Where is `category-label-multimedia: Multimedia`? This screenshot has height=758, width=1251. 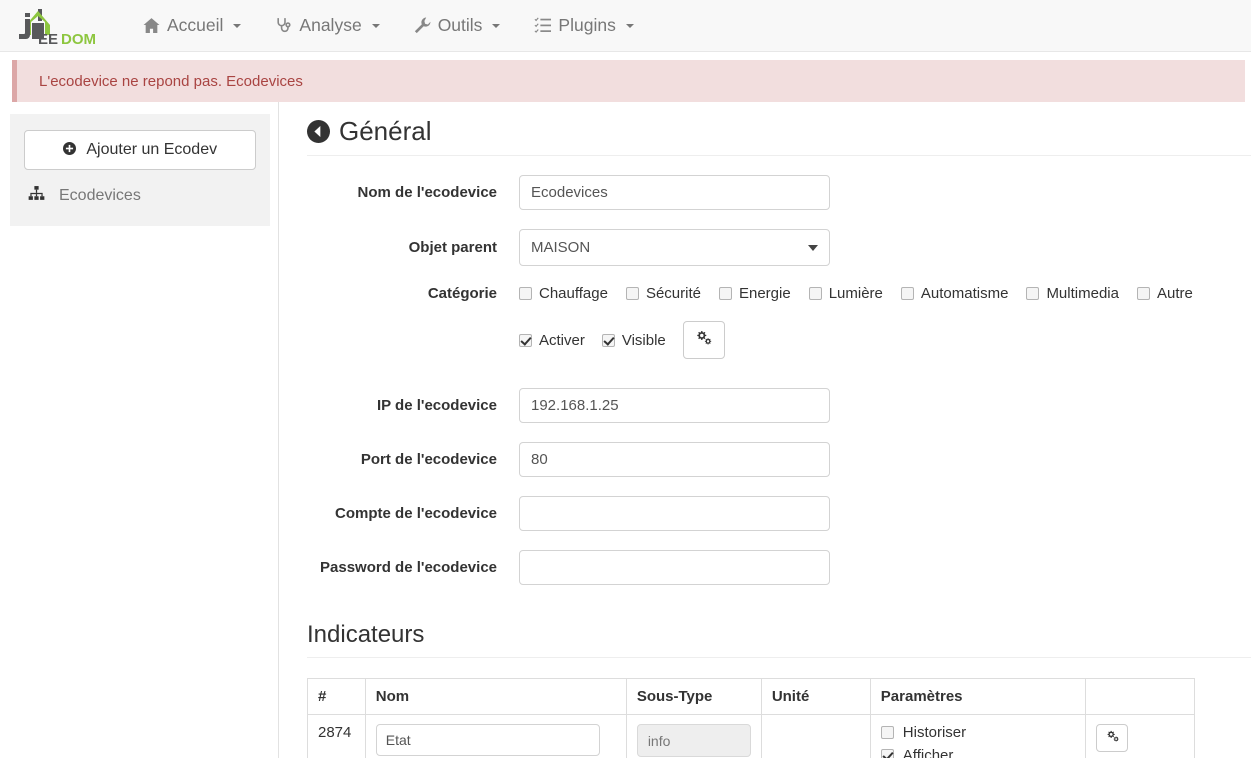 category-label-multimedia: Multimedia is located at coordinates (1082, 293).